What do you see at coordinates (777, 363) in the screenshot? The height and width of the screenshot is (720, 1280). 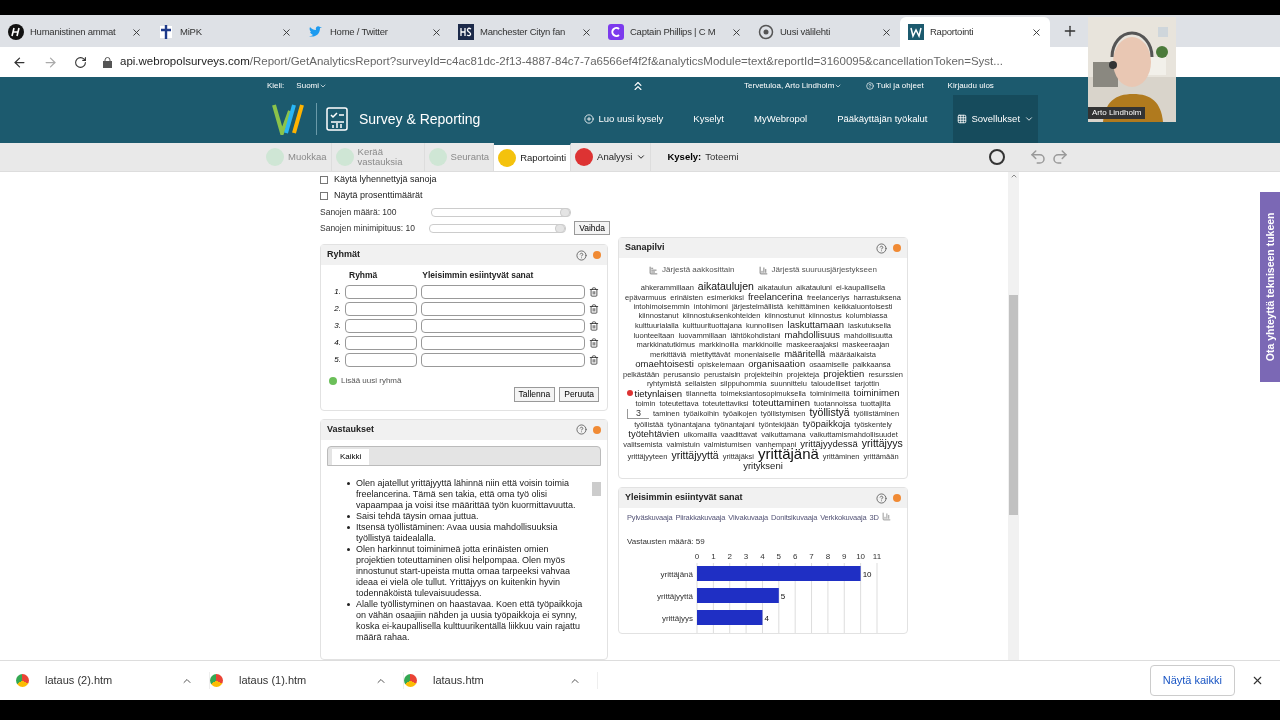 I see `cloud-word: organisaation` at bounding box center [777, 363].